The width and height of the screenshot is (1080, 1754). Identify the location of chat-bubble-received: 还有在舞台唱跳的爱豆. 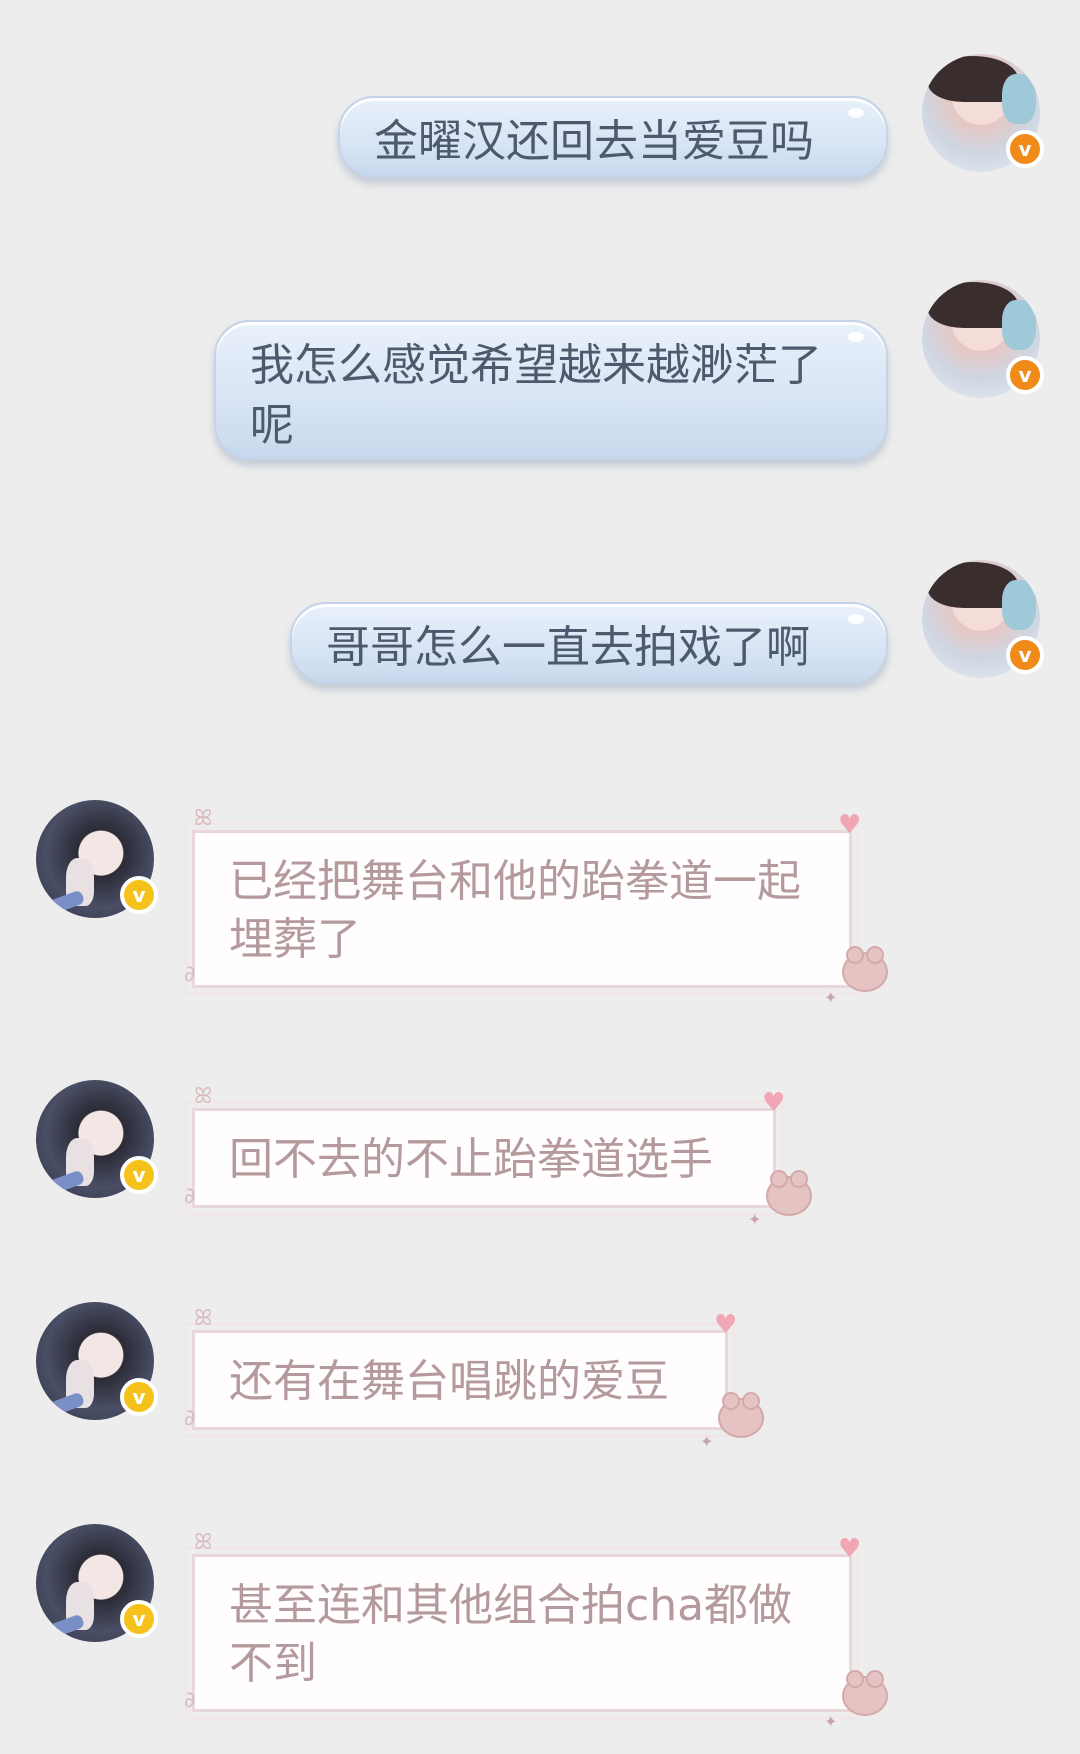
(460, 1380).